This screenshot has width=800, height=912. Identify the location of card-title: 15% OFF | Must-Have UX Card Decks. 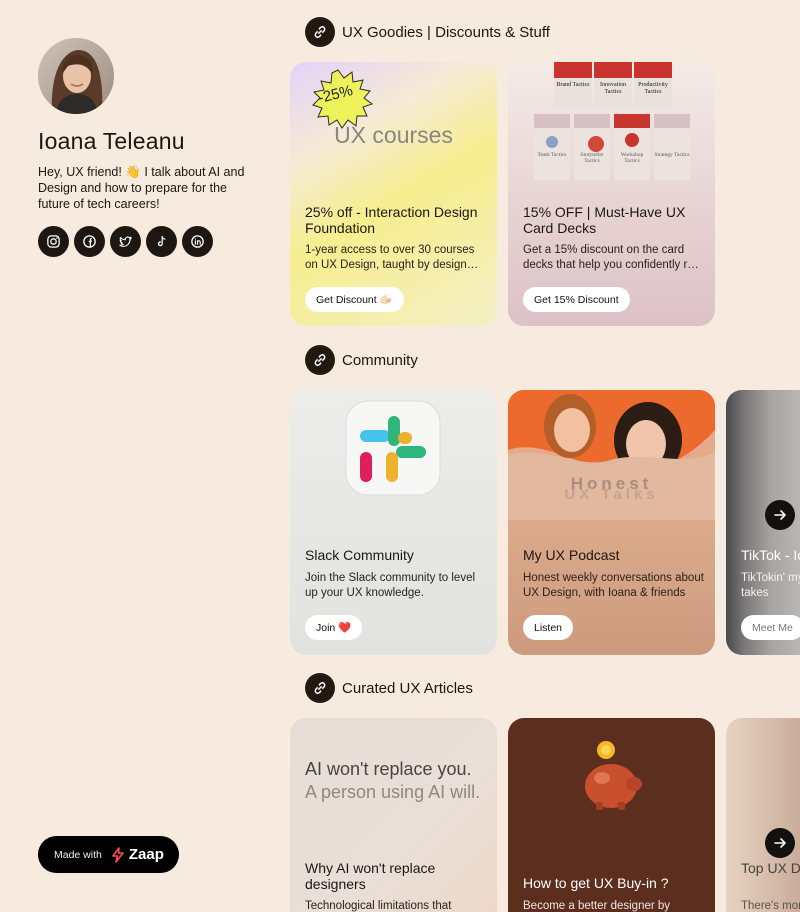
(604, 220).